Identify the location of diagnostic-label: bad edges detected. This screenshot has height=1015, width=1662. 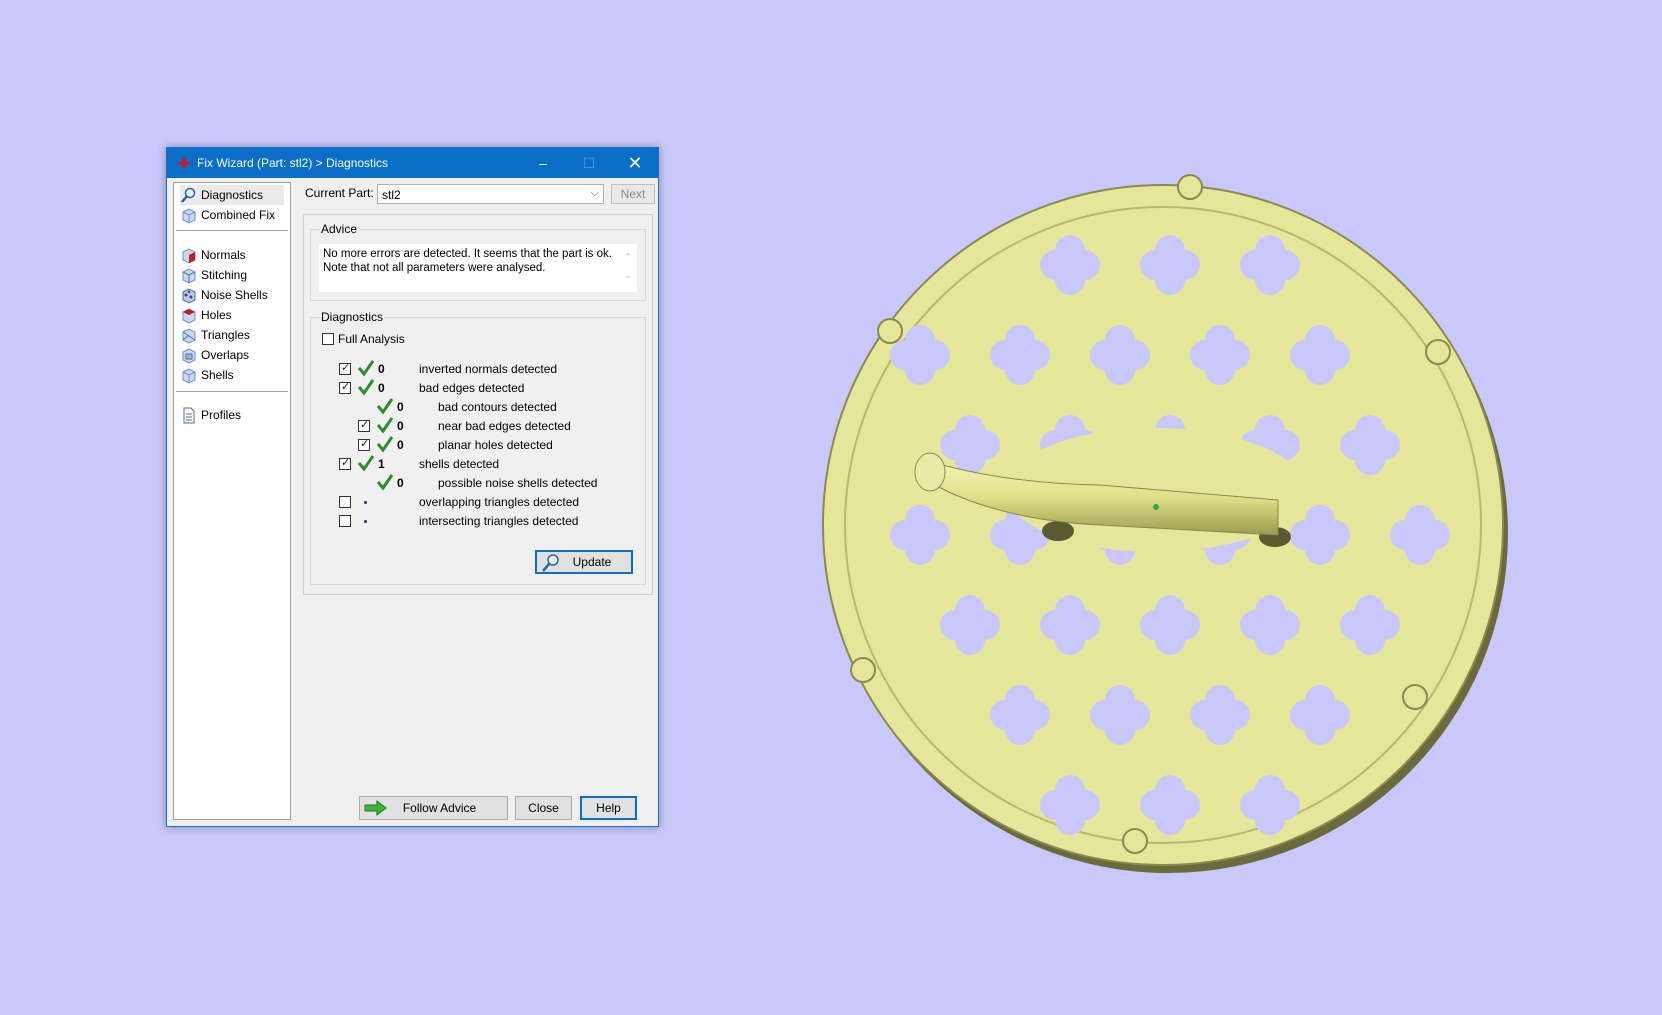
(472, 388).